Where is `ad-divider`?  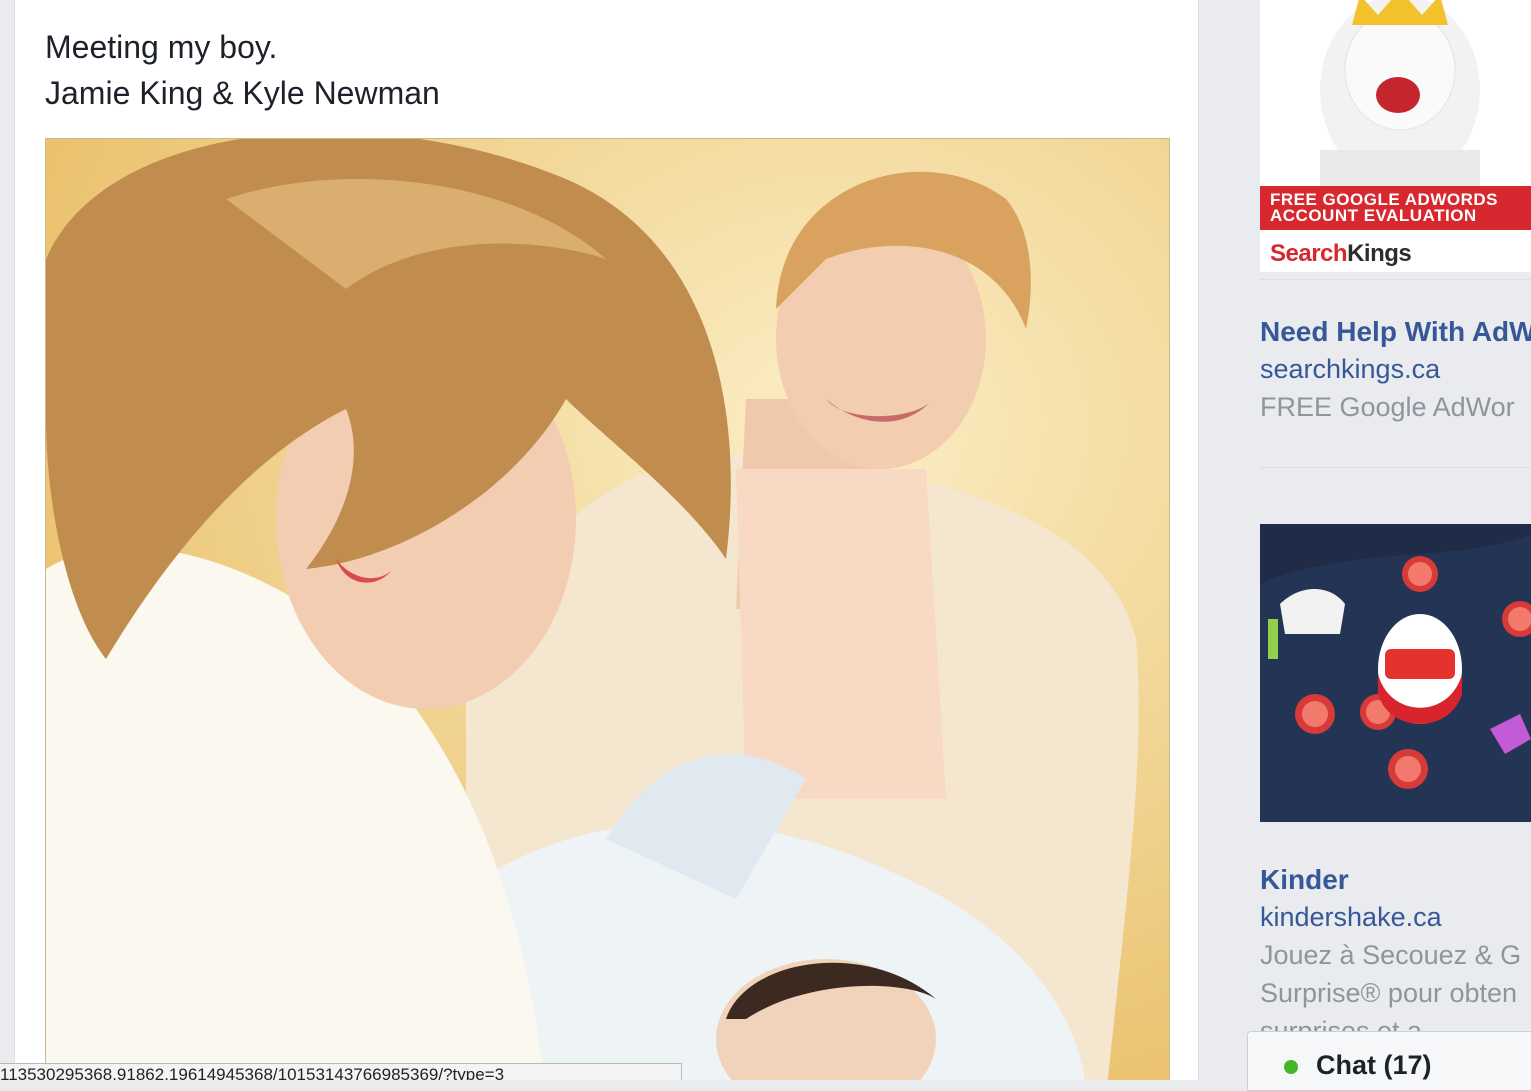 ad-divider is located at coordinates (1395, 467).